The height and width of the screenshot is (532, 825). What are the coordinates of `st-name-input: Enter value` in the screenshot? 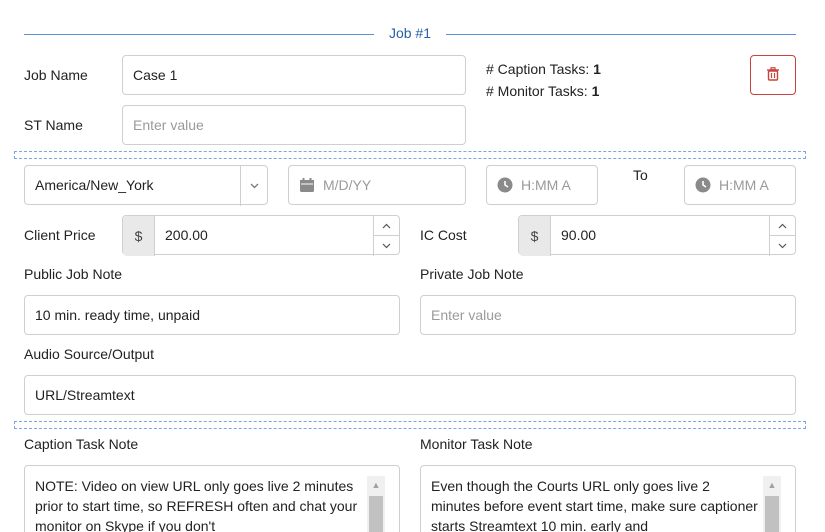 It's located at (294, 125).